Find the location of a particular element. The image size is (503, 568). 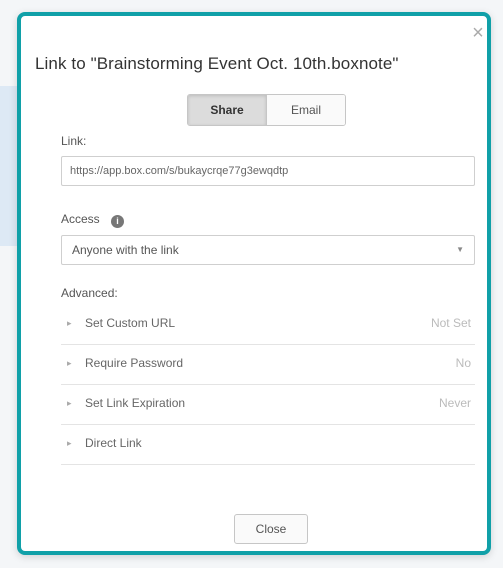

close-button: Close is located at coordinates (271, 529).